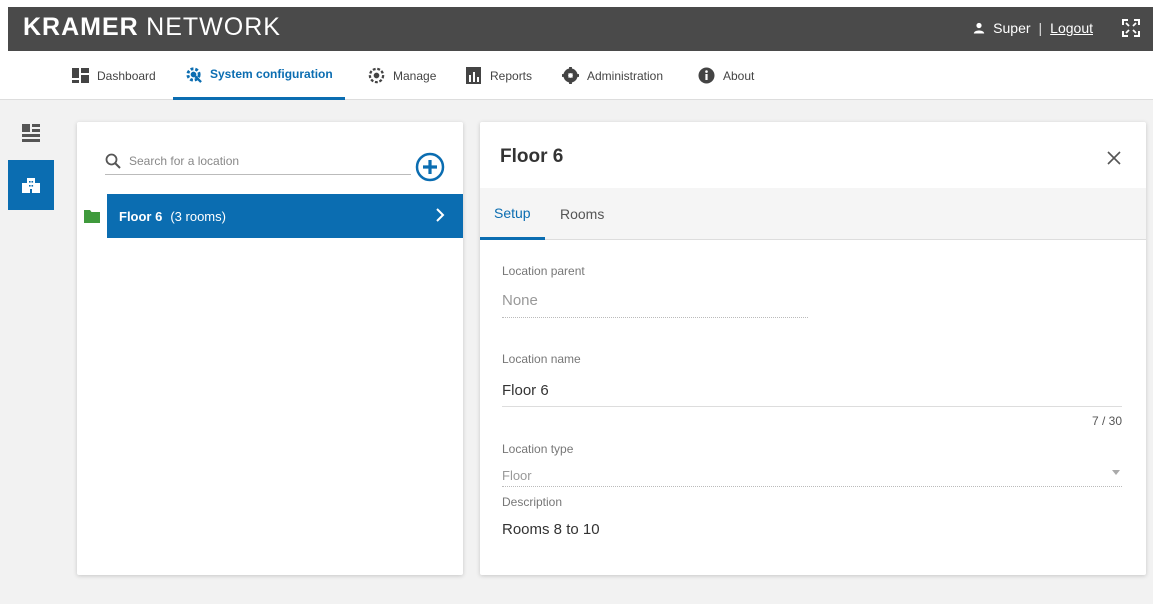 This screenshot has height=604, width=1153. I want to click on fullscreen-icon, so click(1131, 28).